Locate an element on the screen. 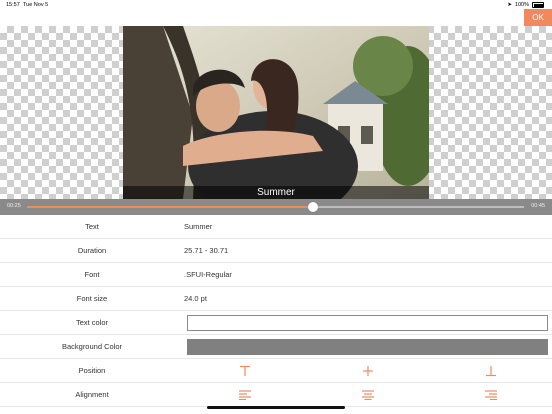  caption-overlay: Summer is located at coordinates (276, 192).